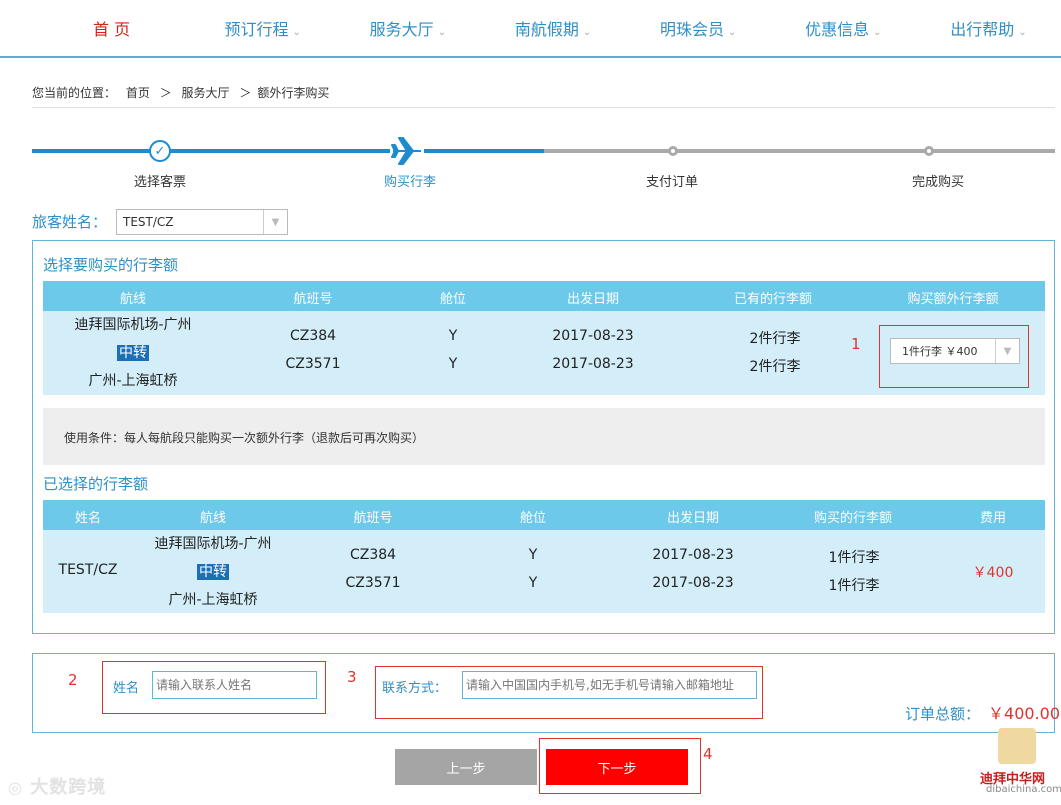 Image resolution: width=1061 pixels, height=805 pixels. What do you see at coordinates (206, 93) in the screenshot?
I see `breadcrumb-hall-link: 服务大厅` at bounding box center [206, 93].